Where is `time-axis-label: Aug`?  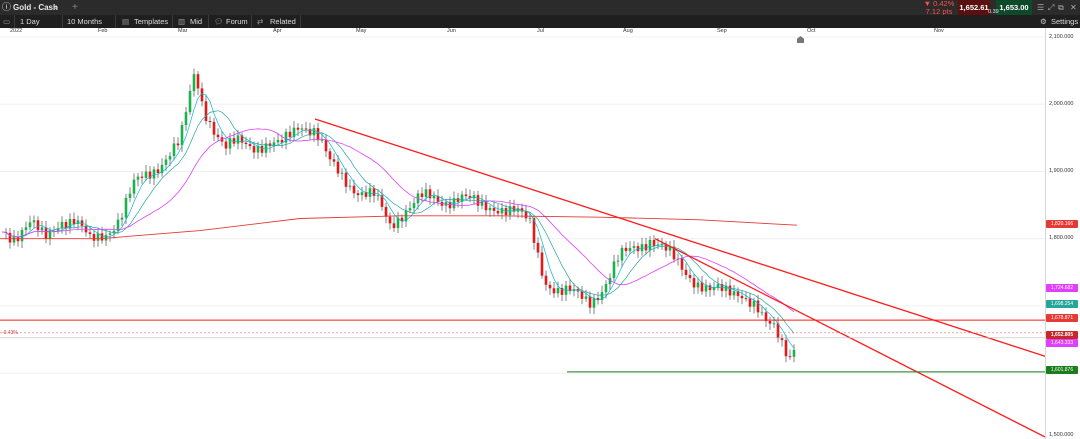
time-axis-label: Aug is located at coordinates (628, 31).